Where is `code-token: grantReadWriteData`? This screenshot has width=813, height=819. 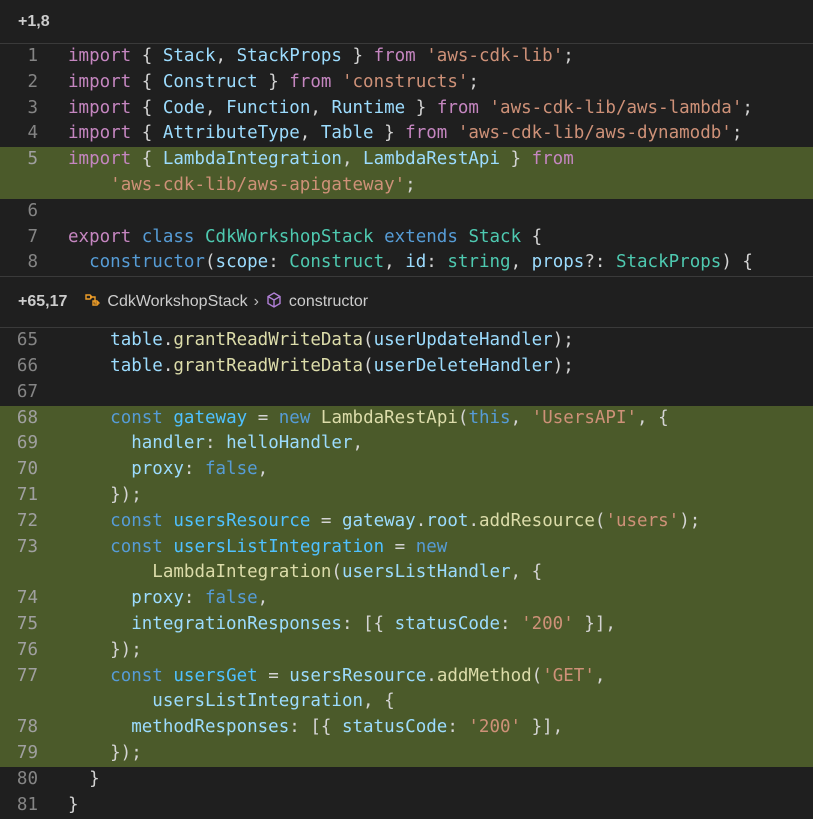
code-token: grantReadWriteData is located at coordinates (268, 340).